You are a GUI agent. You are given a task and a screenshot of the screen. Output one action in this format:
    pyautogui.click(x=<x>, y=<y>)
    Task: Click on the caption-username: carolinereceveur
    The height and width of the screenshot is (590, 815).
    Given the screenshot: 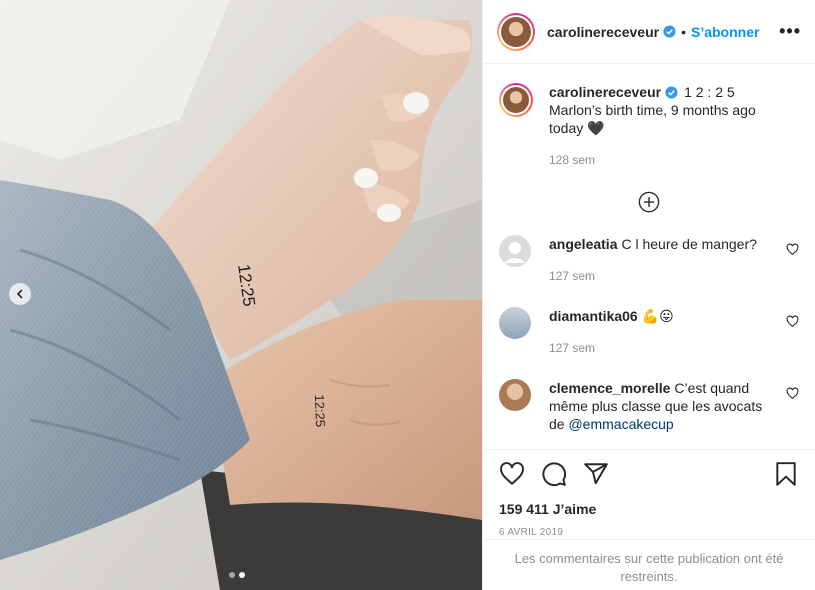 What is the action you would take?
    pyautogui.click(x=605, y=92)
    